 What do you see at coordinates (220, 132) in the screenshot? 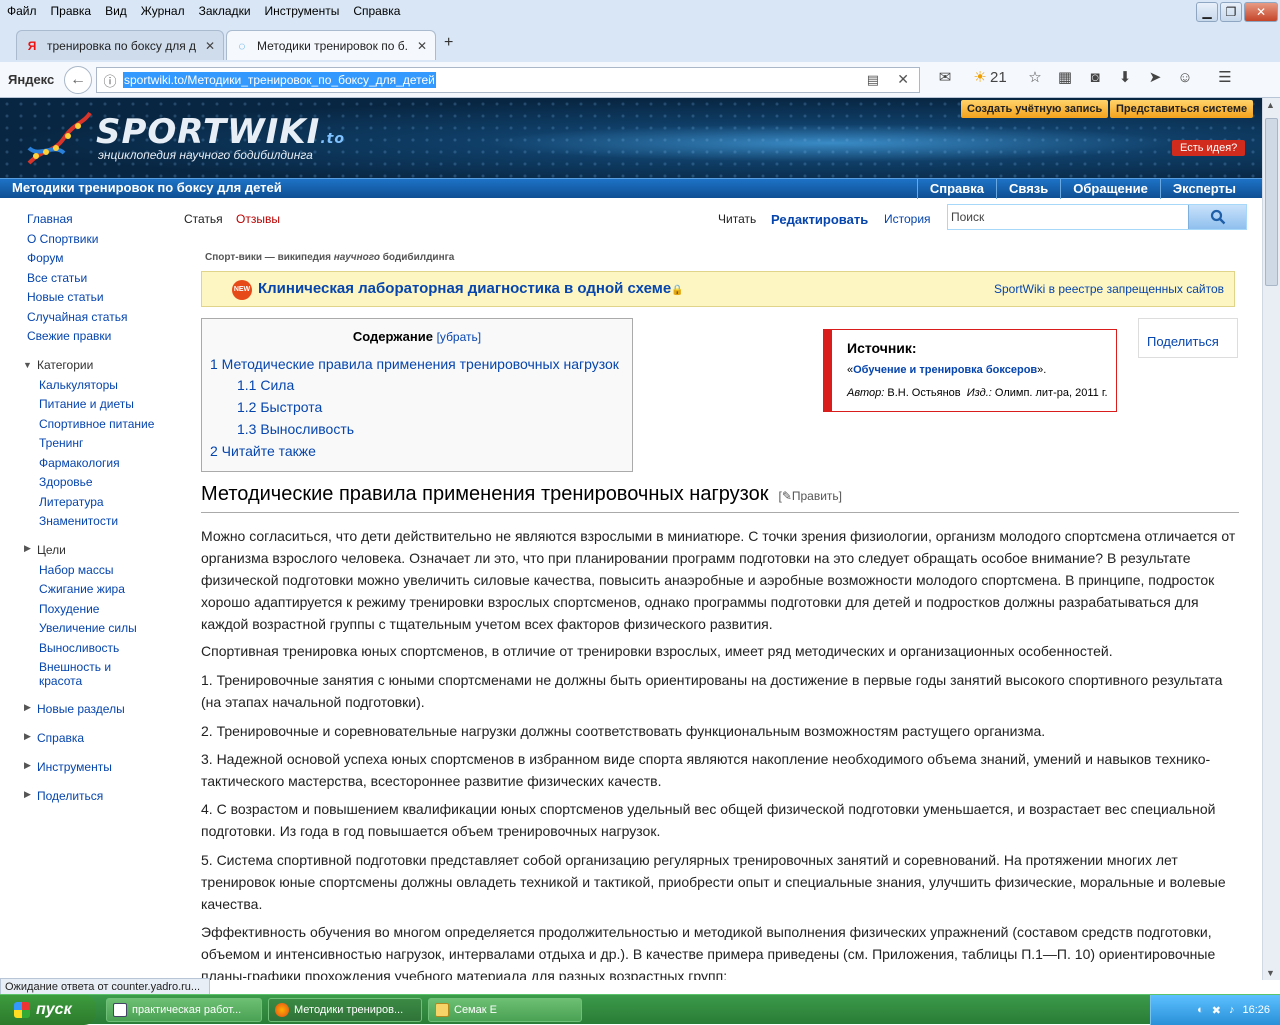
I see `sportwiki-logo: SPORTWIKI.to` at bounding box center [220, 132].